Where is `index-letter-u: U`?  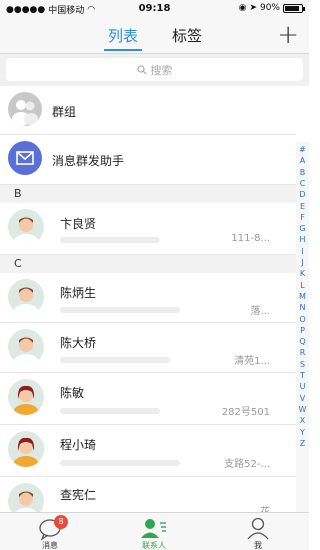 index-letter-u: U is located at coordinates (302, 386).